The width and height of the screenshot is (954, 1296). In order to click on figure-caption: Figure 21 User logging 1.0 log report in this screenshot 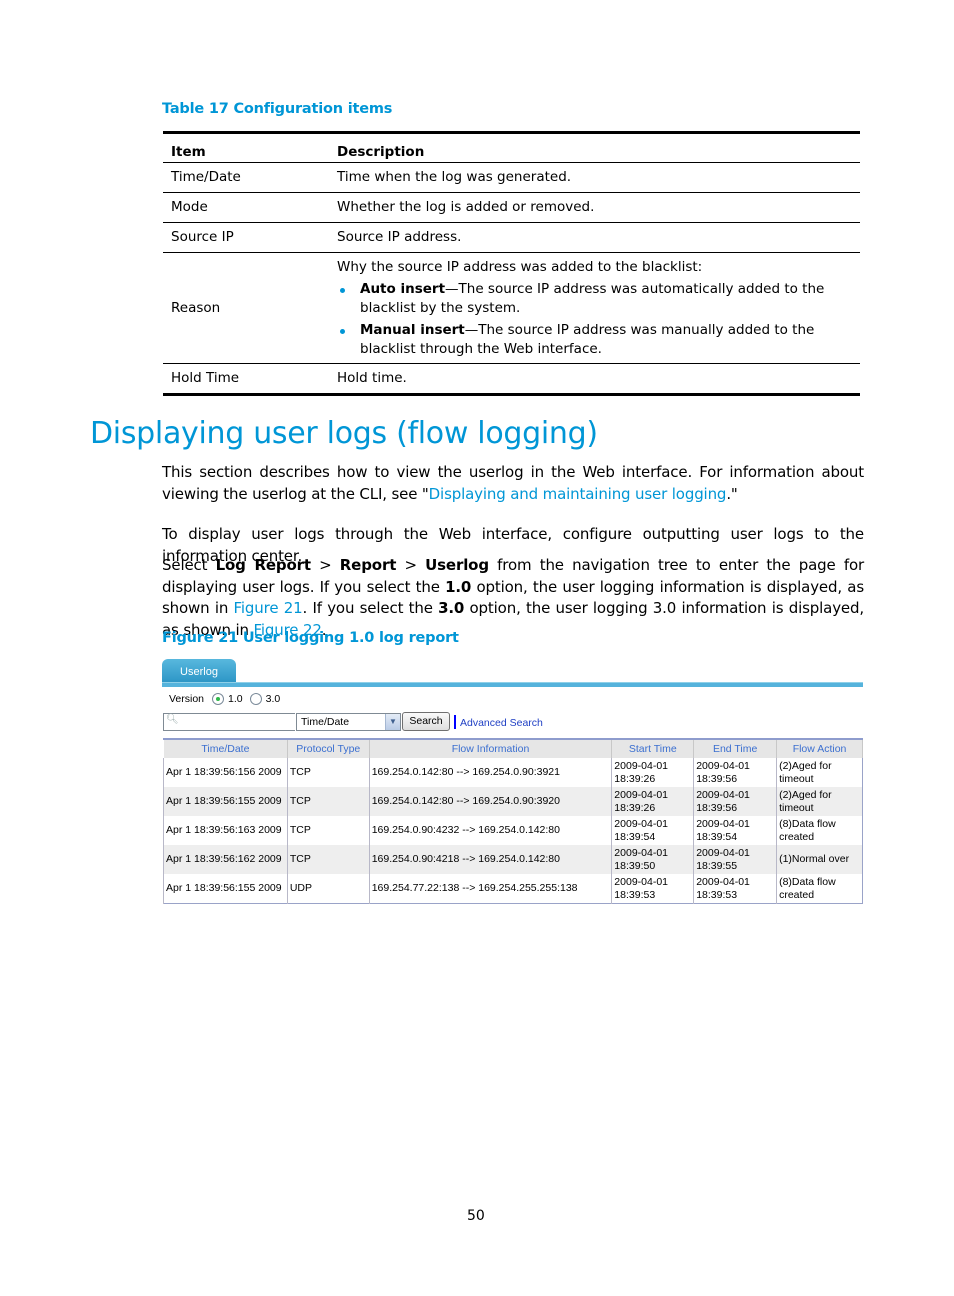, I will do `click(310, 638)`.